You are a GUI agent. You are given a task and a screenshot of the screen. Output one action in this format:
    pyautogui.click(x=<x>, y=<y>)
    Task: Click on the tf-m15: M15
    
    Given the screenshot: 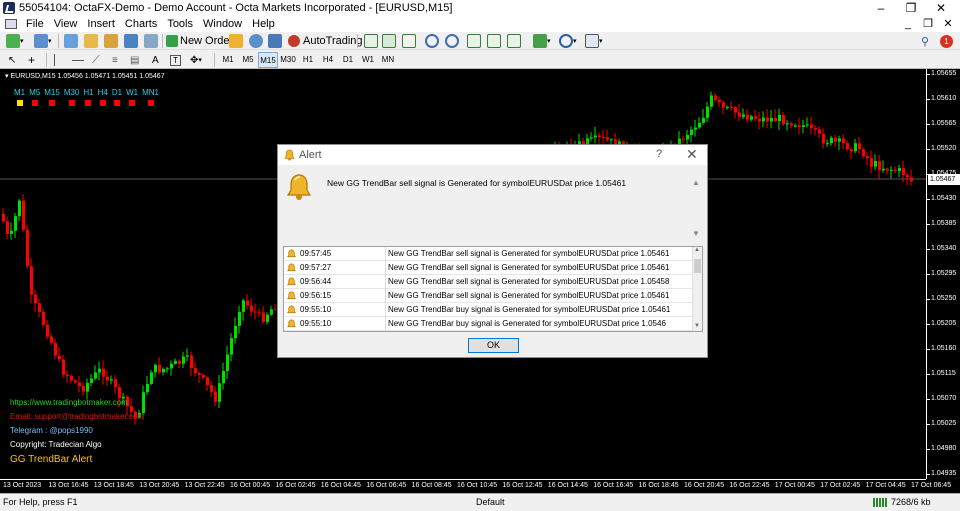 What is the action you would take?
    pyautogui.click(x=268, y=60)
    